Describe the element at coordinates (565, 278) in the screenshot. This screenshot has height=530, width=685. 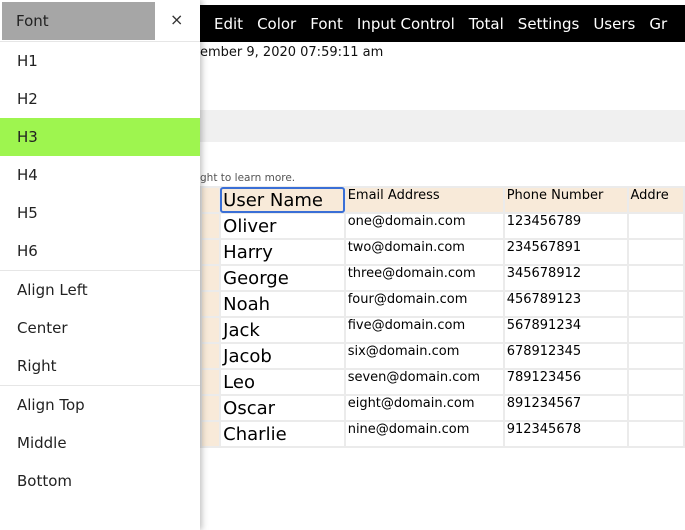
I see `table-cell: 345678912` at that location.